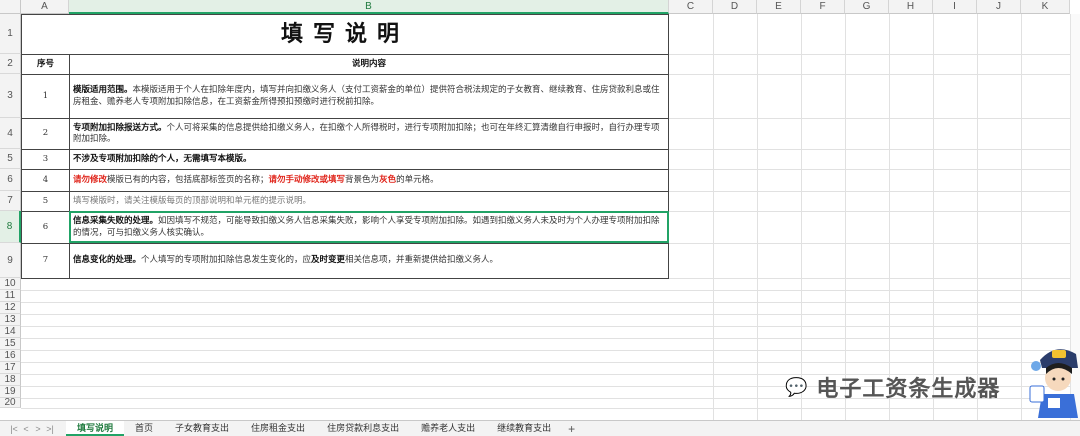  Describe the element at coordinates (188, 179) in the screenshot. I see `instruction-text: 模版已有的内容，包括底部标签页的名称；` at that location.